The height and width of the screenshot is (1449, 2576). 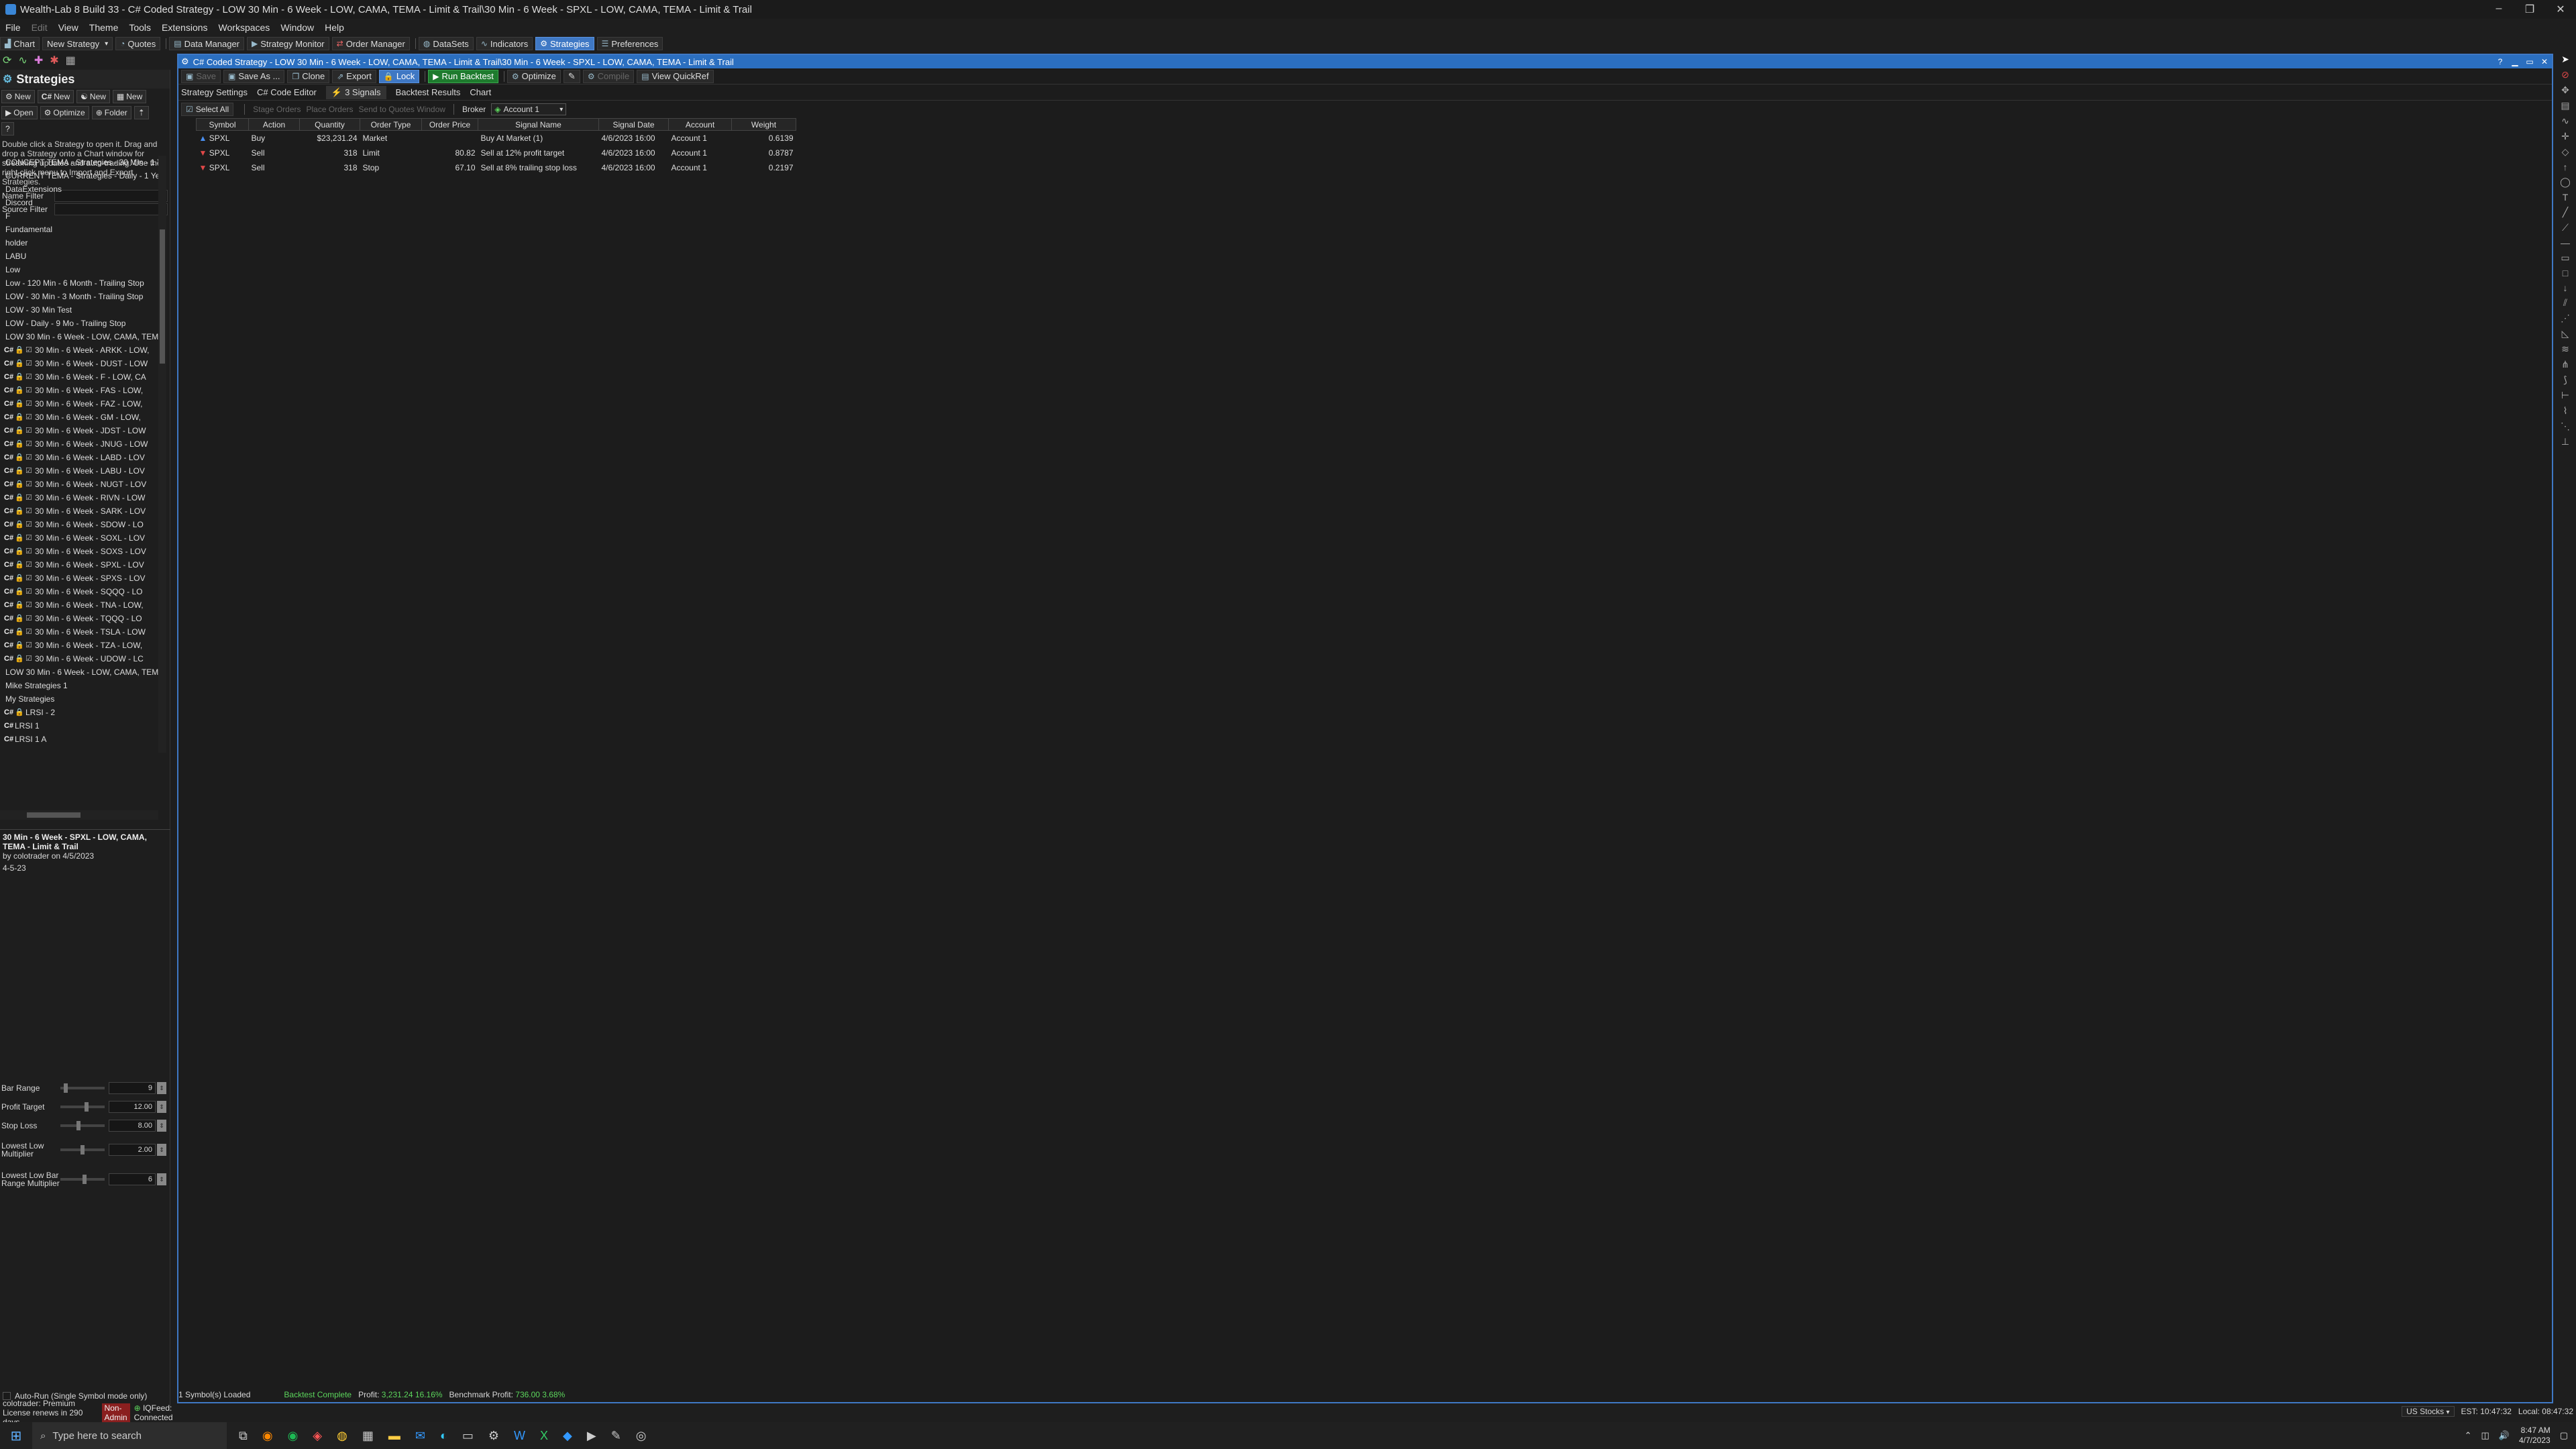 What do you see at coordinates (2566, 197) in the screenshot?
I see `text-tool-icon: T` at bounding box center [2566, 197].